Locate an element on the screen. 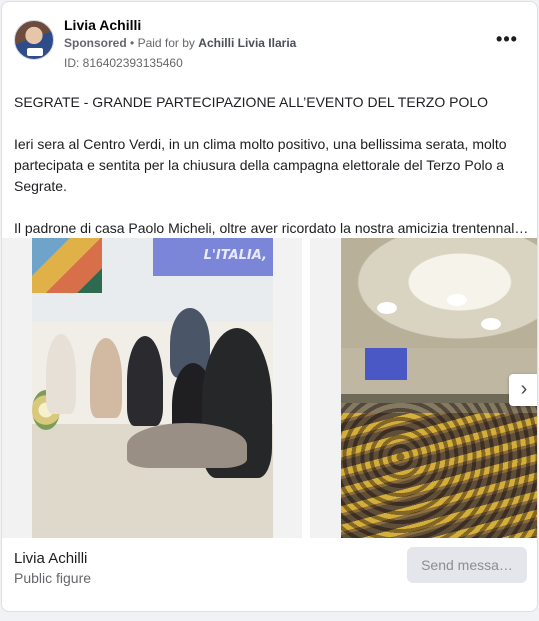 The width and height of the screenshot is (539, 621). audience-crowd is located at coordinates (439, 470).